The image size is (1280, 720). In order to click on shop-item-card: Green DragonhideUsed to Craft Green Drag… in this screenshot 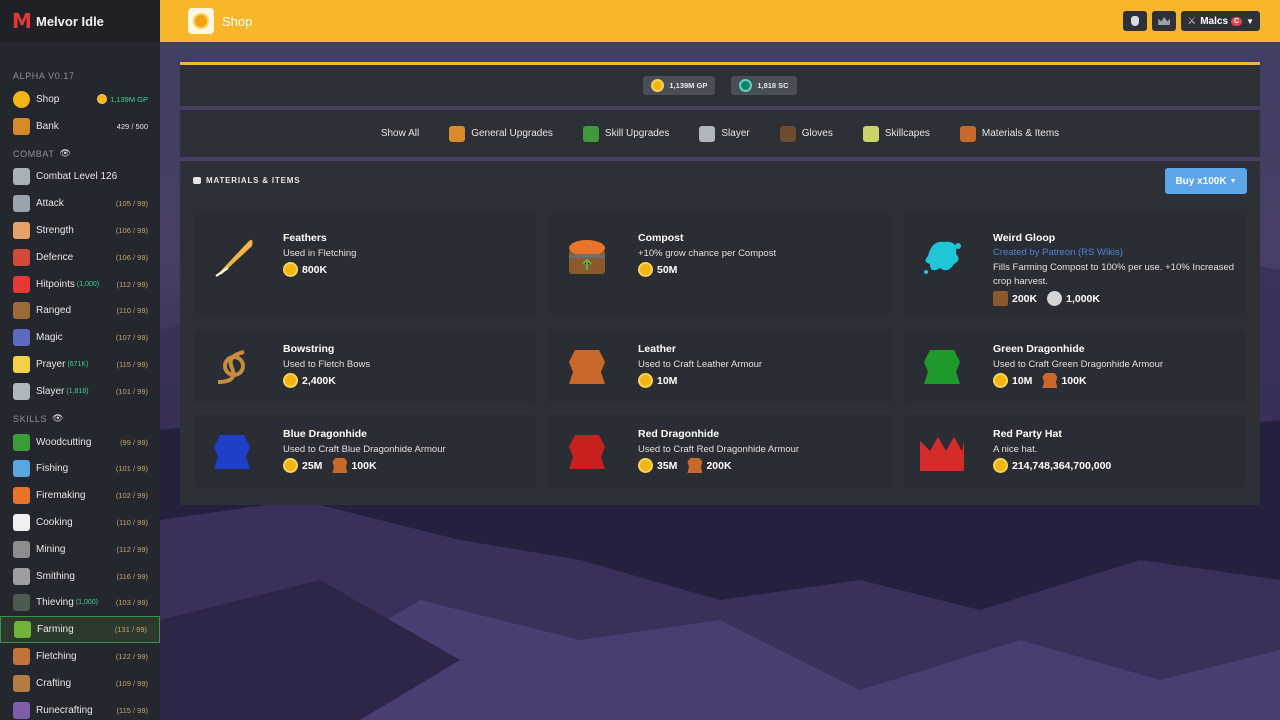, I will do `click(1075, 366)`.